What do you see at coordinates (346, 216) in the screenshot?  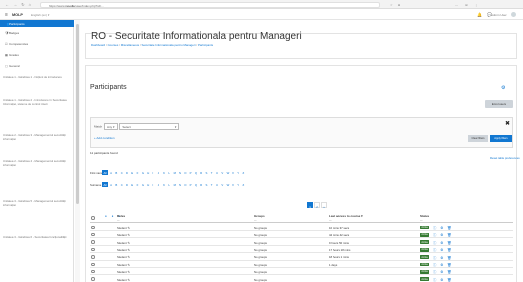 I see `column-header-last-access: Last access to course ▾` at bounding box center [346, 216].